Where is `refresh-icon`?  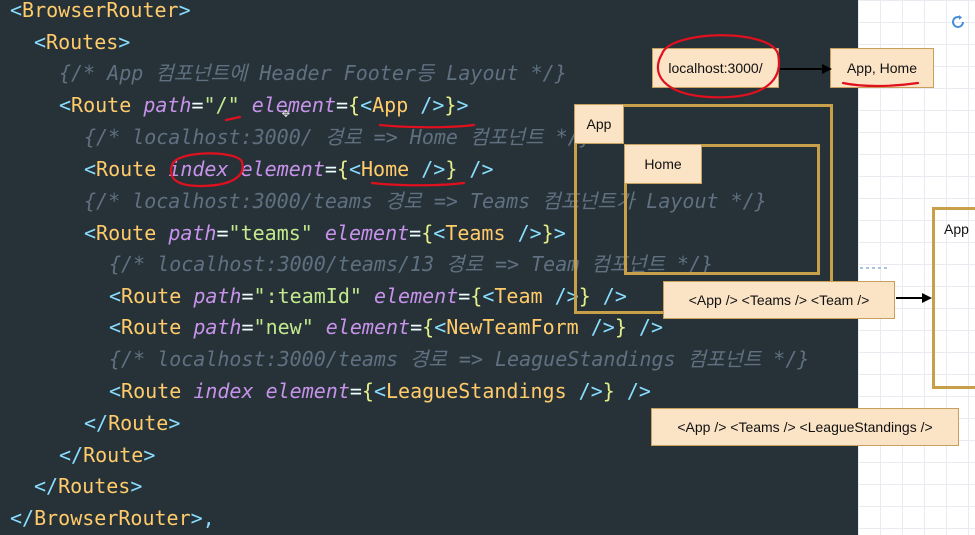 refresh-icon is located at coordinates (958, 22).